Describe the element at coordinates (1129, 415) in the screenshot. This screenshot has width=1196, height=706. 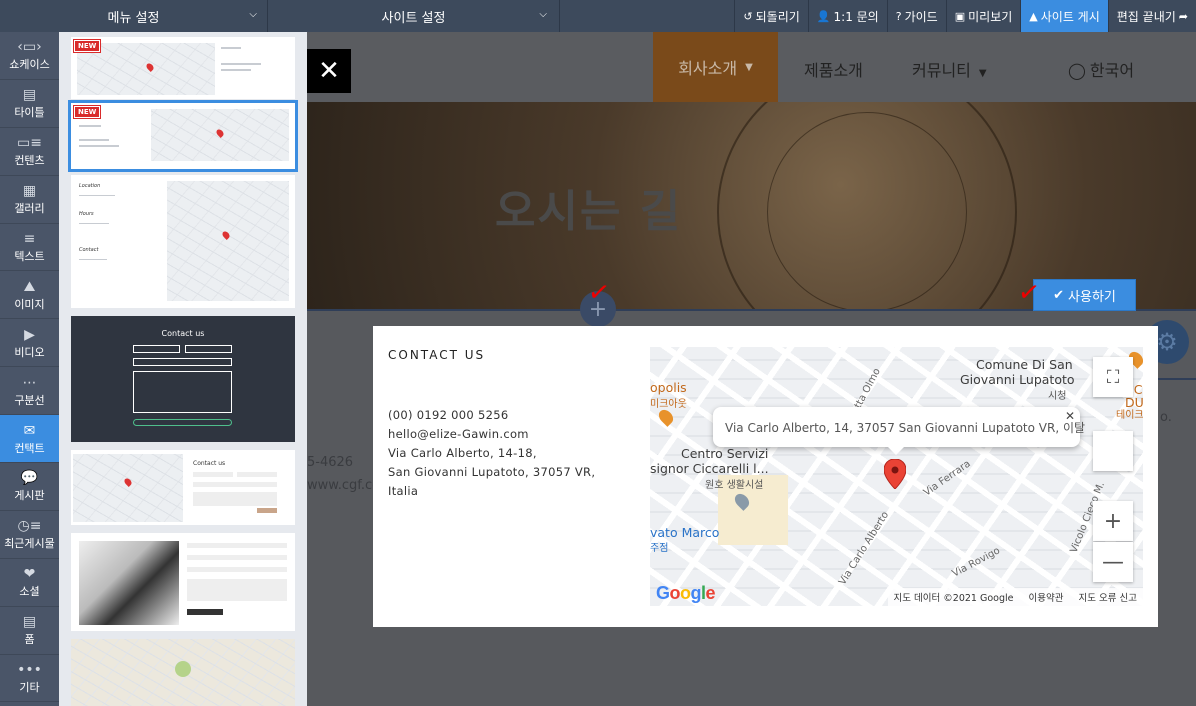
I see `map-label-dul-kr: 테이크` at that location.